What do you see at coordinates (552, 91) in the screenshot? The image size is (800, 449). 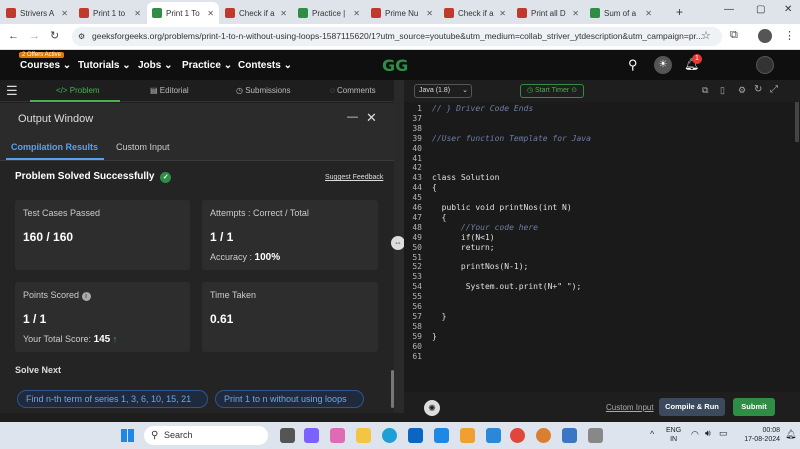 I see `start-timer-button: ◷ Start Timer ⊙` at bounding box center [552, 91].